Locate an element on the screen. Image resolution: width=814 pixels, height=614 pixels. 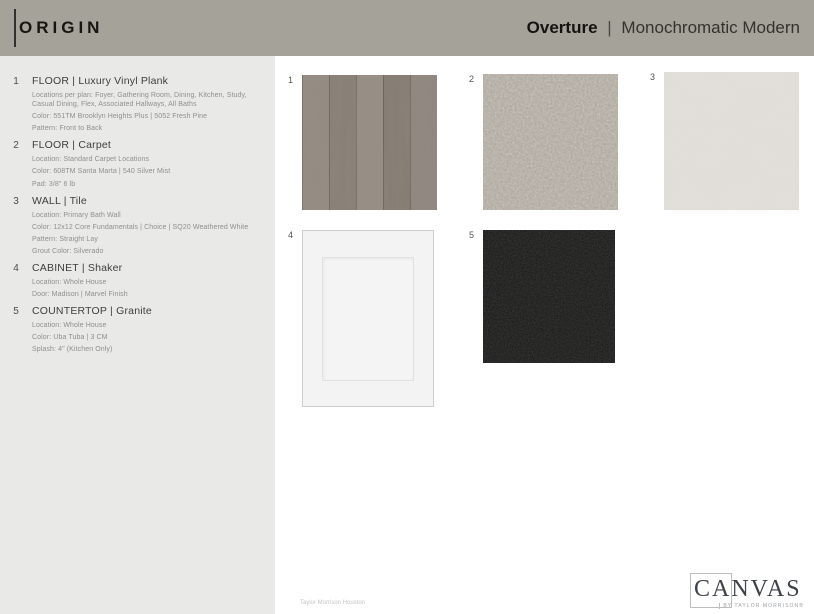
spec-detail: Splash: 4" (Kitchen Only) is located at coordinates (72, 350).